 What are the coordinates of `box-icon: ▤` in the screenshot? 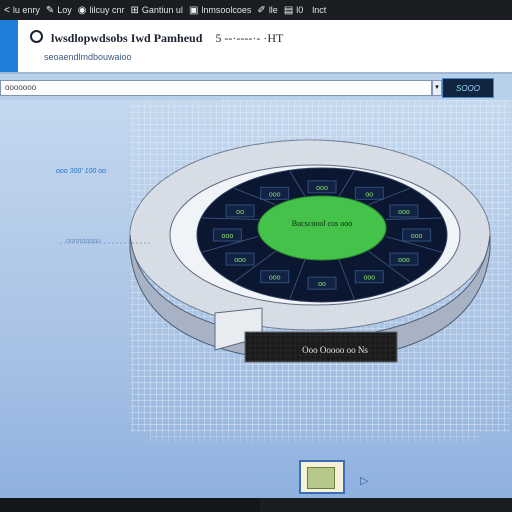 It's located at (288, 10).